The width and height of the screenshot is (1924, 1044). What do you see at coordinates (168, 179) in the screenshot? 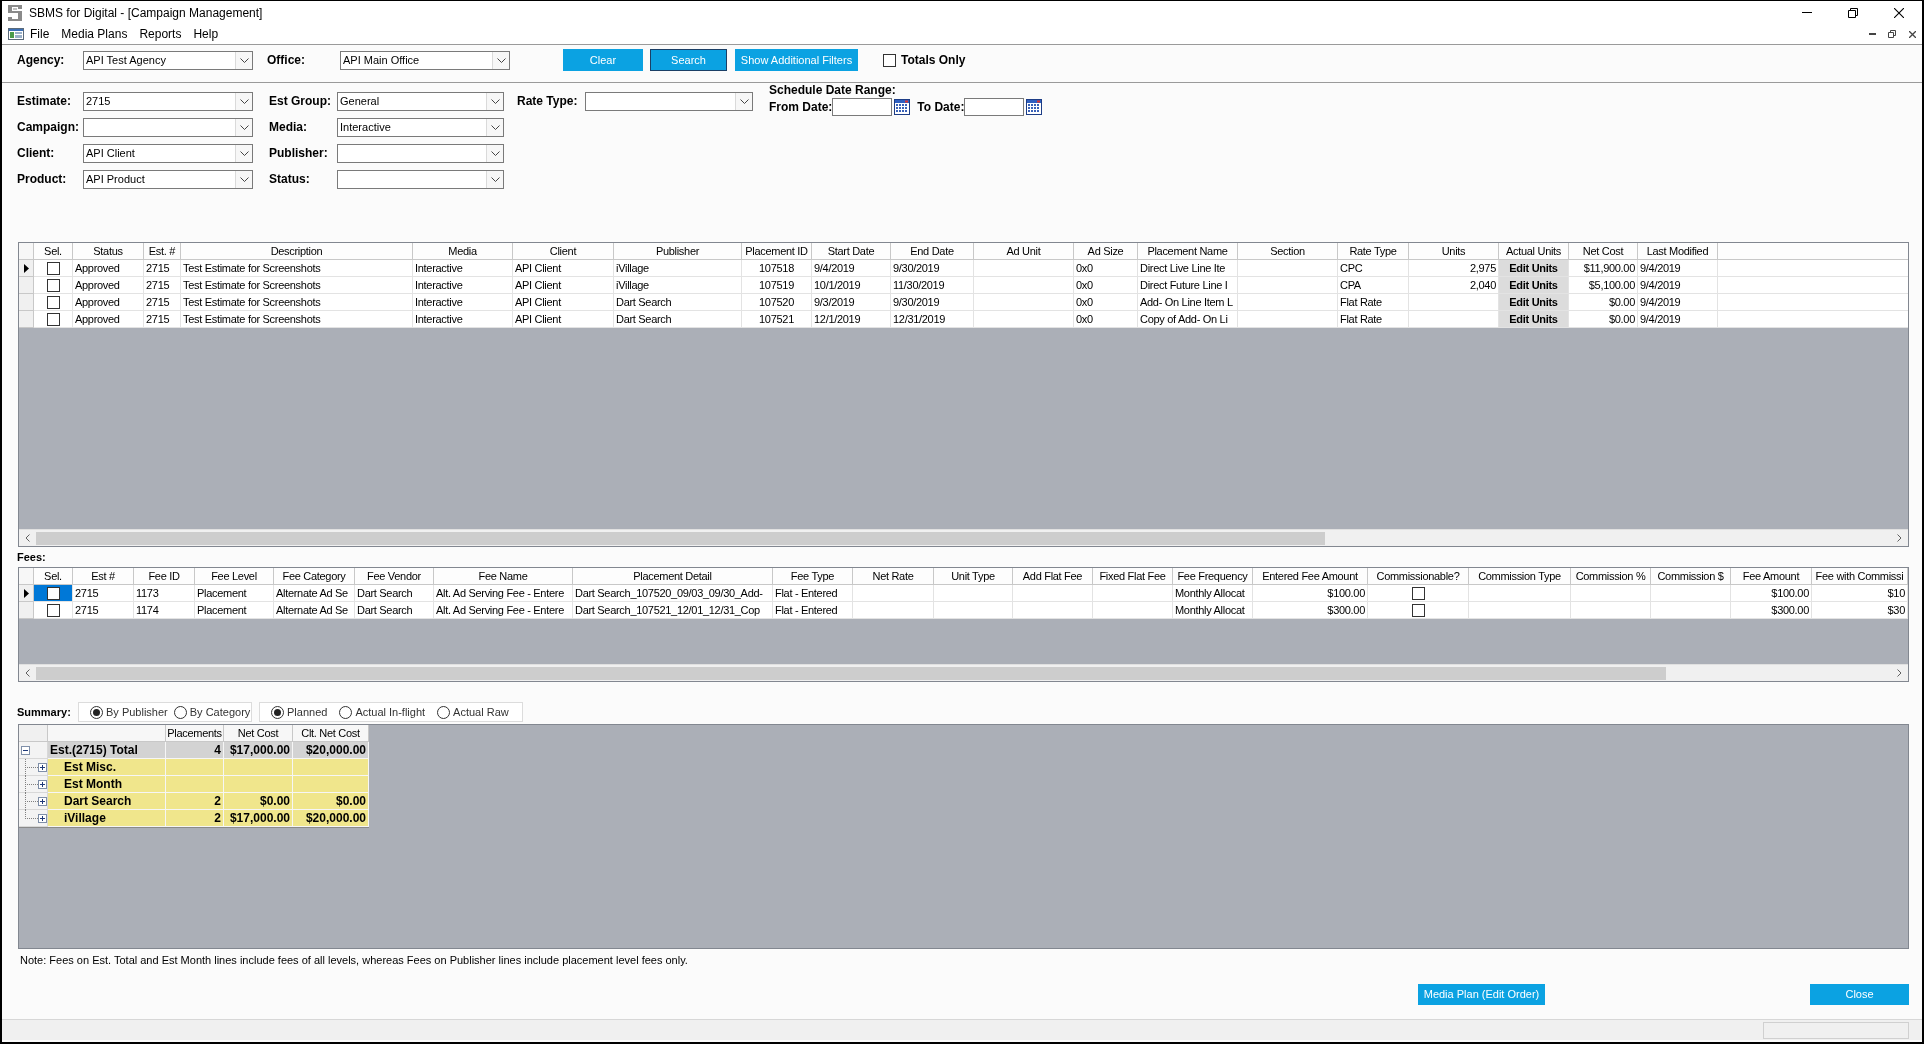
I see `dropdown-field: API Product` at bounding box center [168, 179].